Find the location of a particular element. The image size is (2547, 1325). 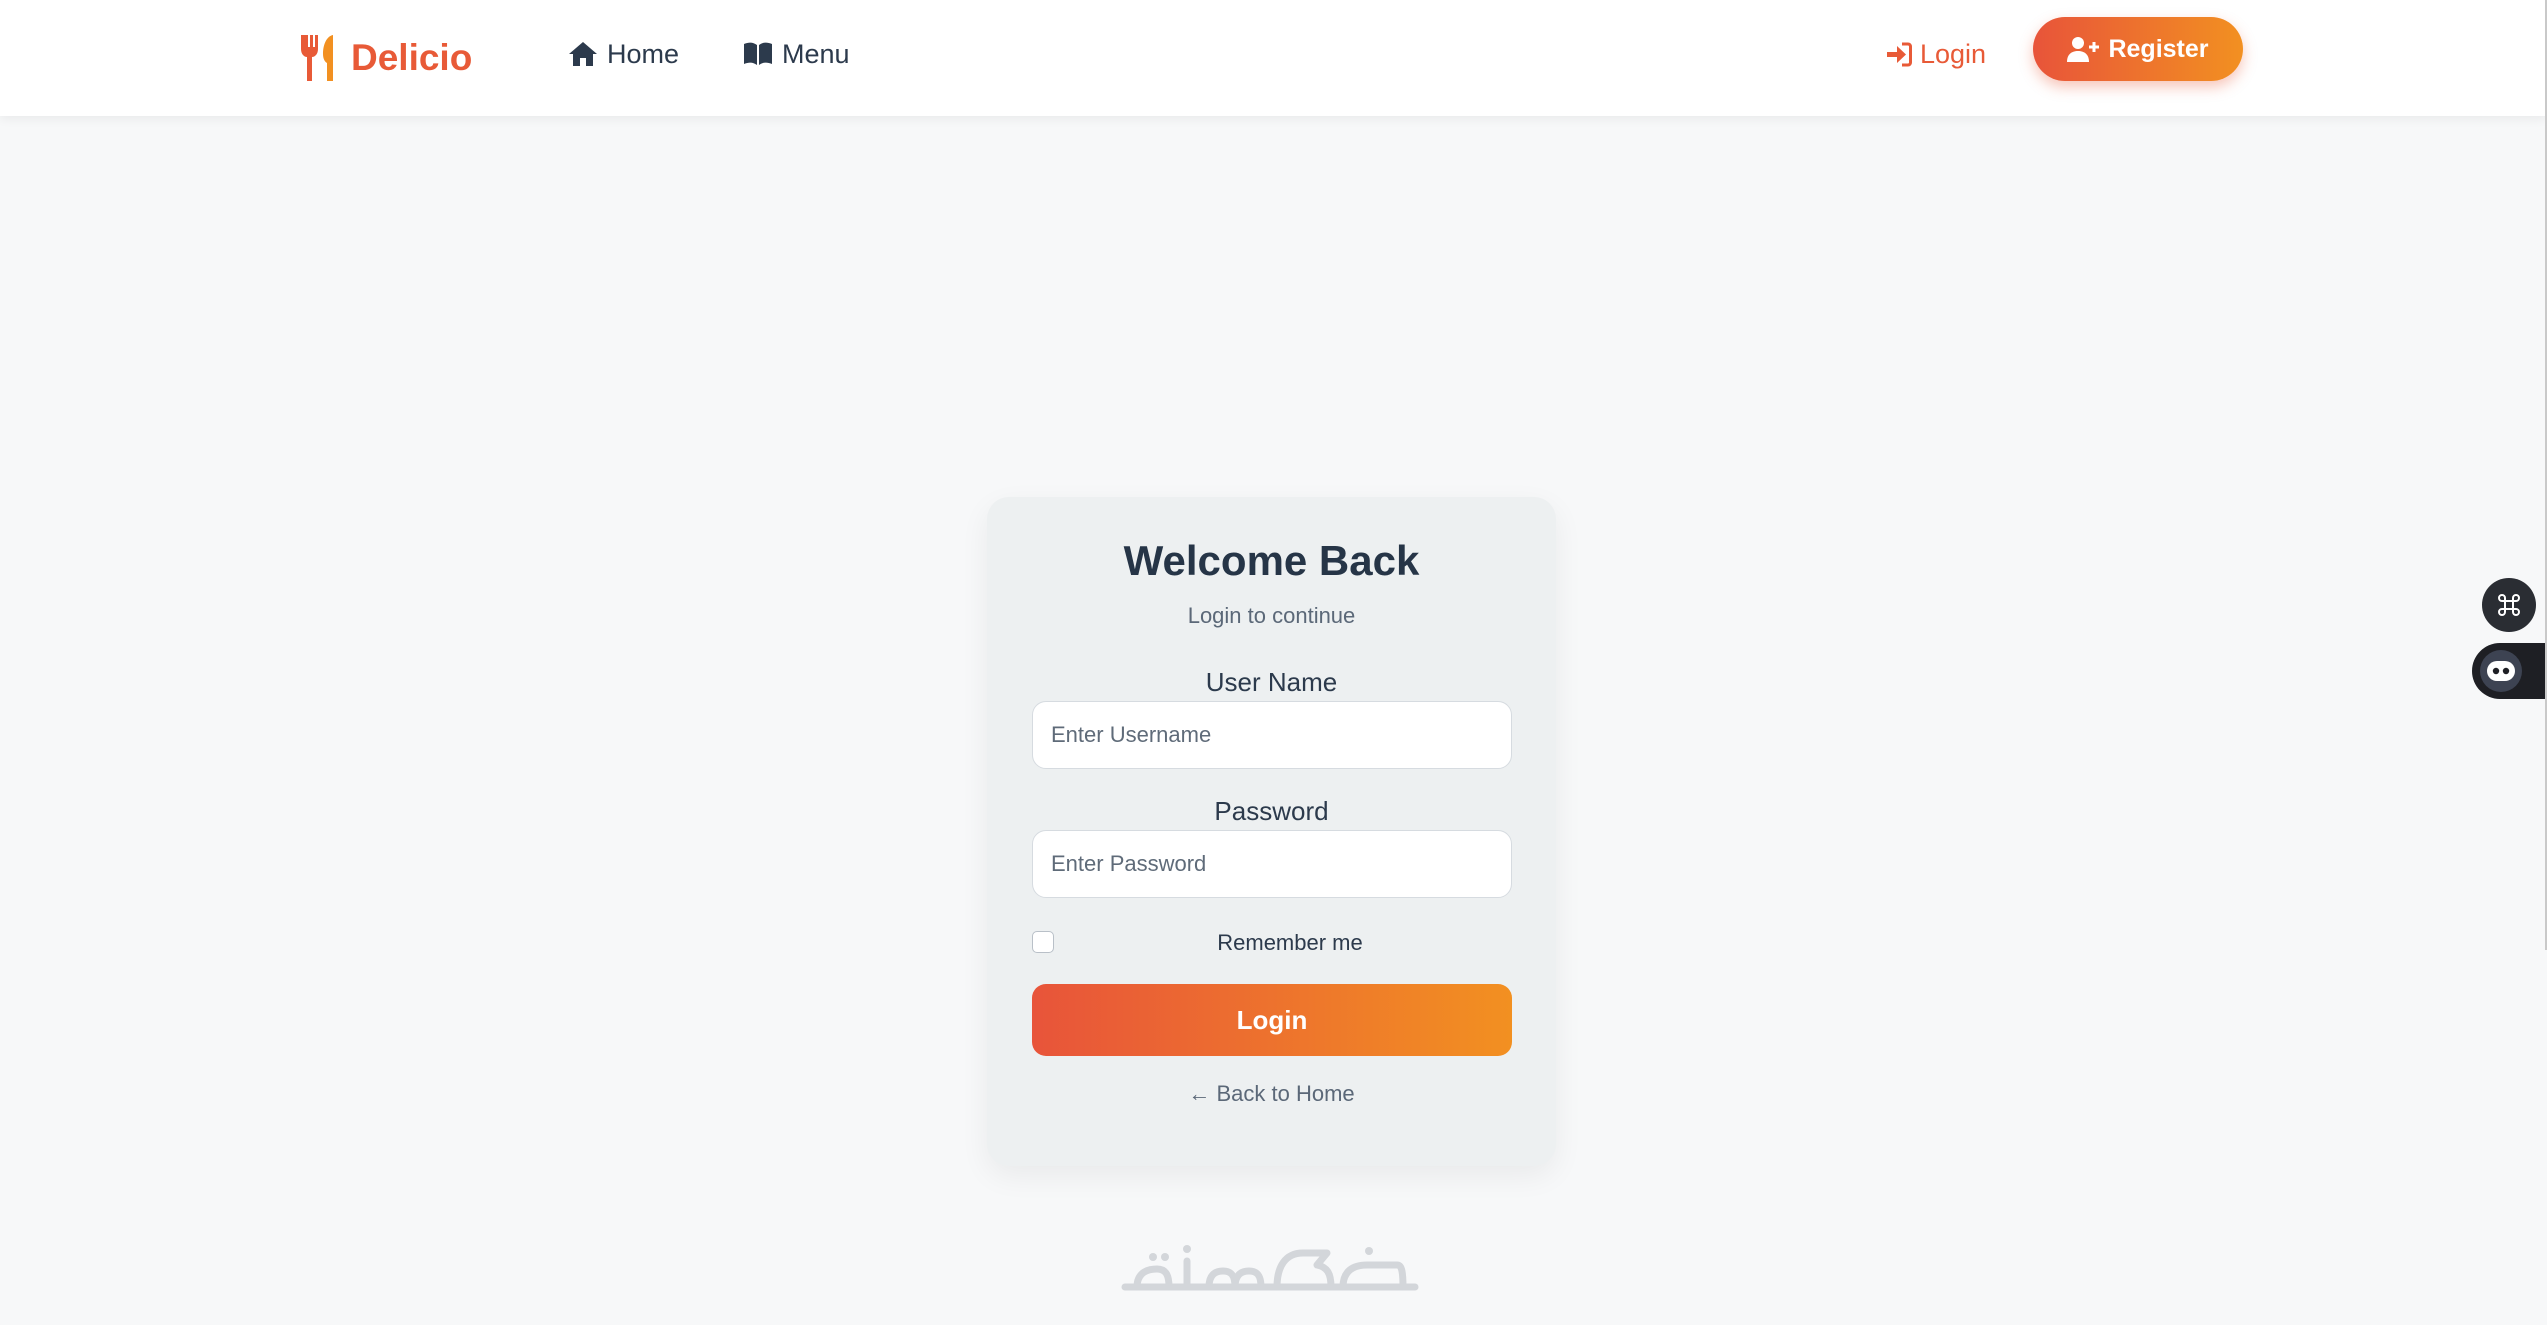

login-title: Welcome Back is located at coordinates (1271, 560).